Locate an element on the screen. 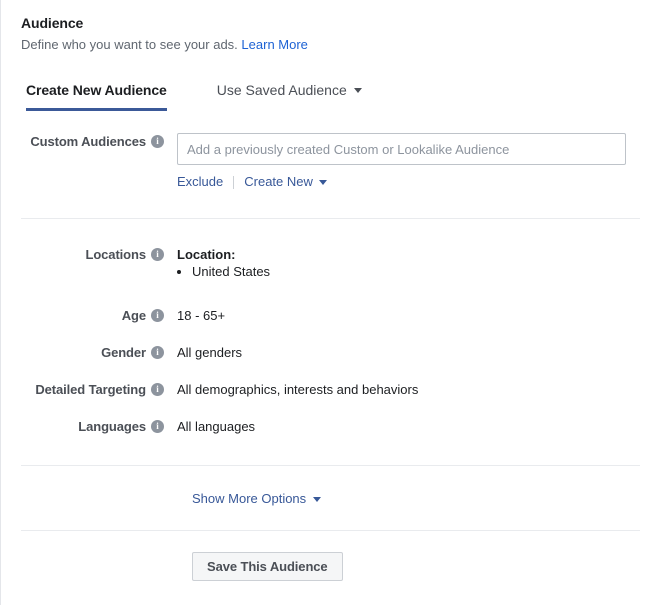 The width and height of the screenshot is (660, 605). locations-value: Location: United States is located at coordinates (418, 263).